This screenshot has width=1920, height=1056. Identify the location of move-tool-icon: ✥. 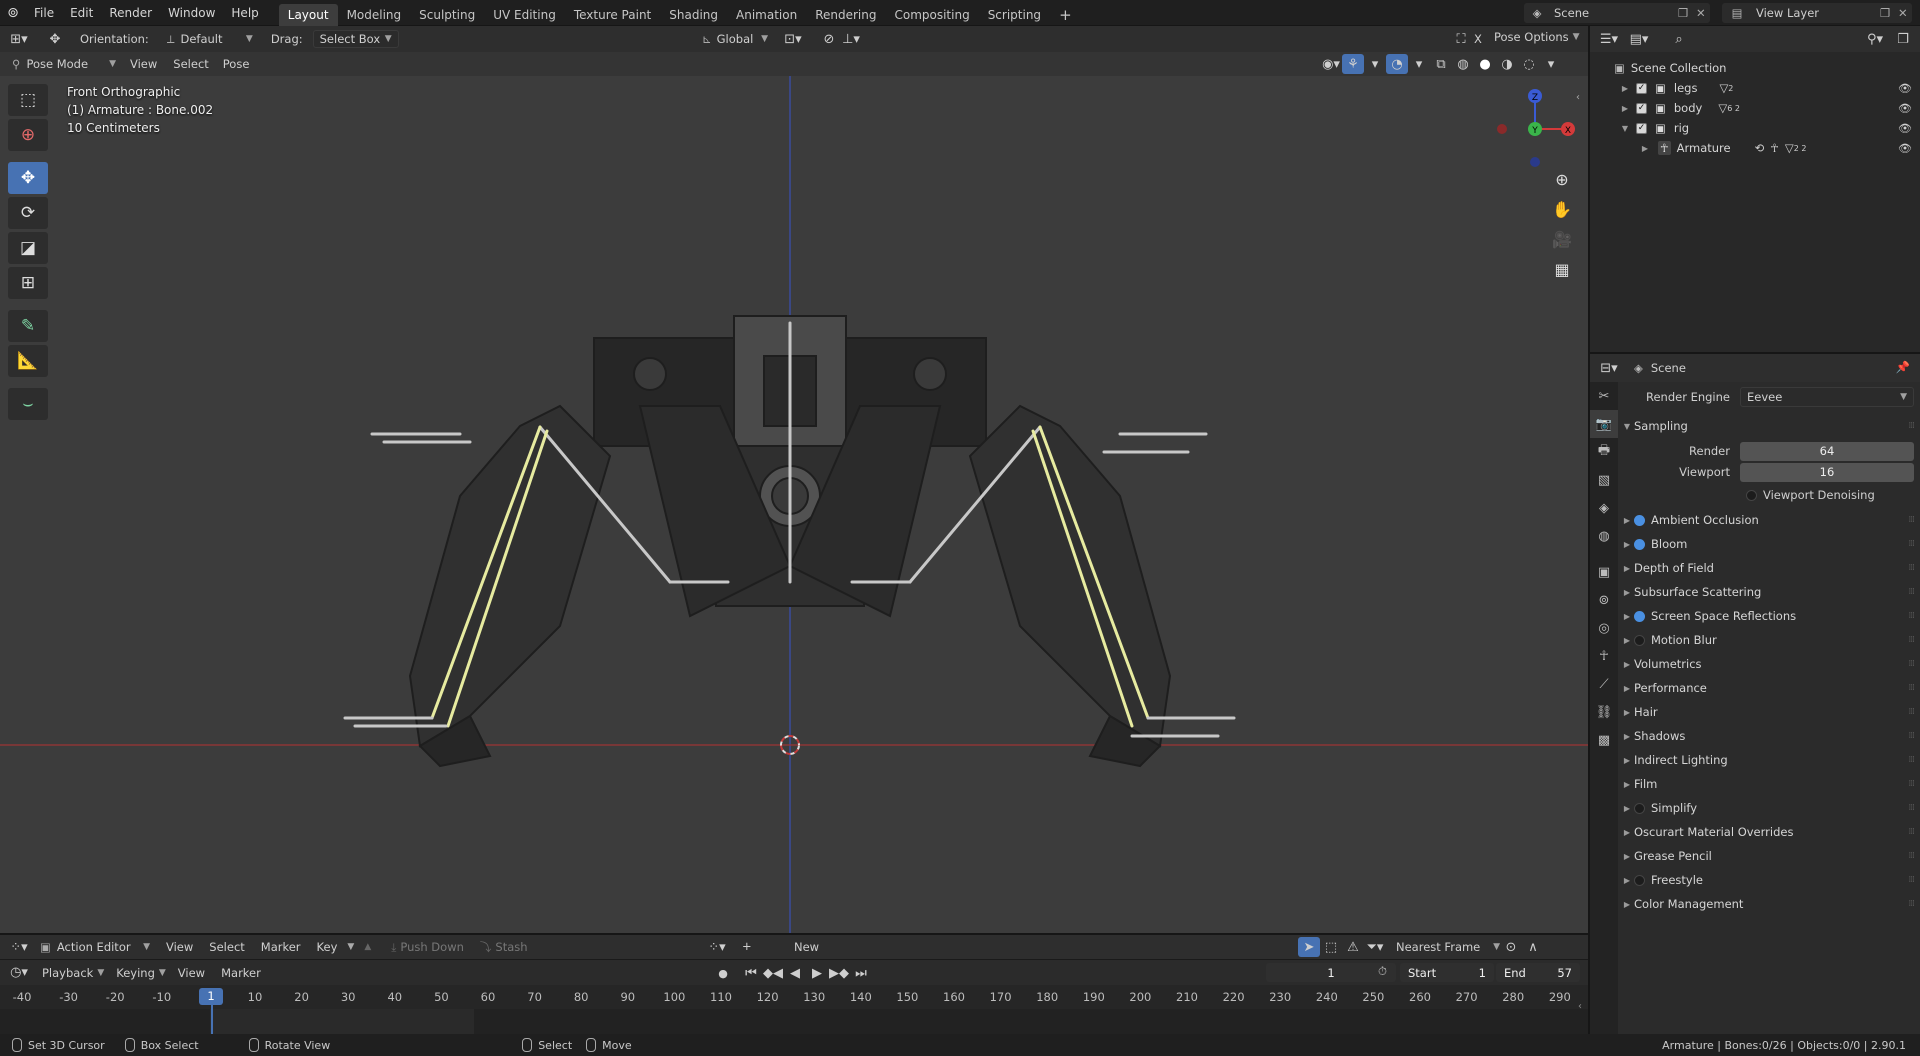
(28, 178).